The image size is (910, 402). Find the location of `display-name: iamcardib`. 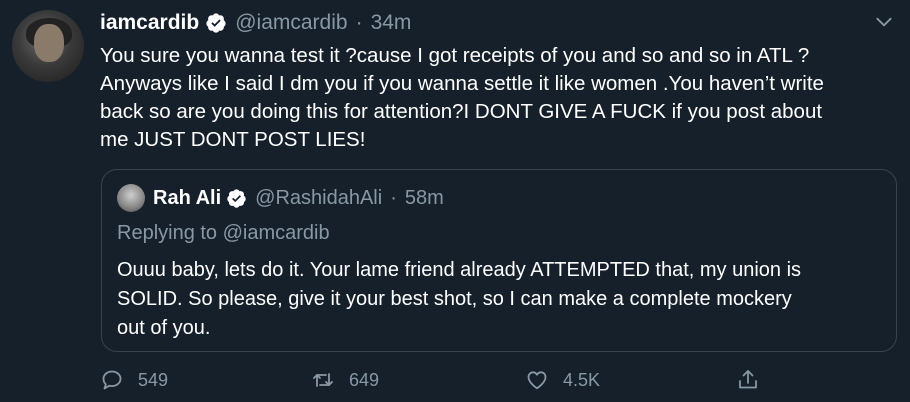

display-name: iamcardib is located at coordinates (149, 23).